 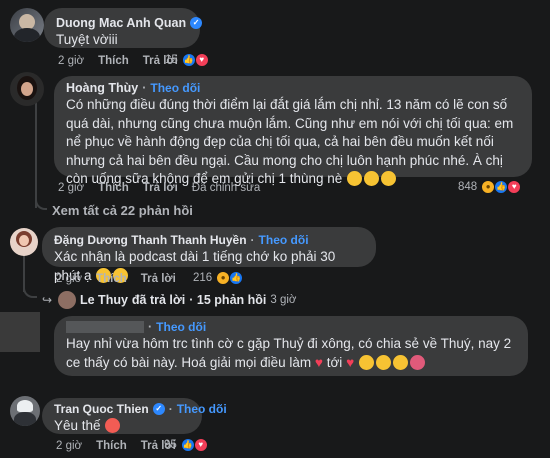 I want to click on comment-bubble: Tran Quoc Thien ✓ · Theo dõi Yêu thế, so click(x=134, y=417).